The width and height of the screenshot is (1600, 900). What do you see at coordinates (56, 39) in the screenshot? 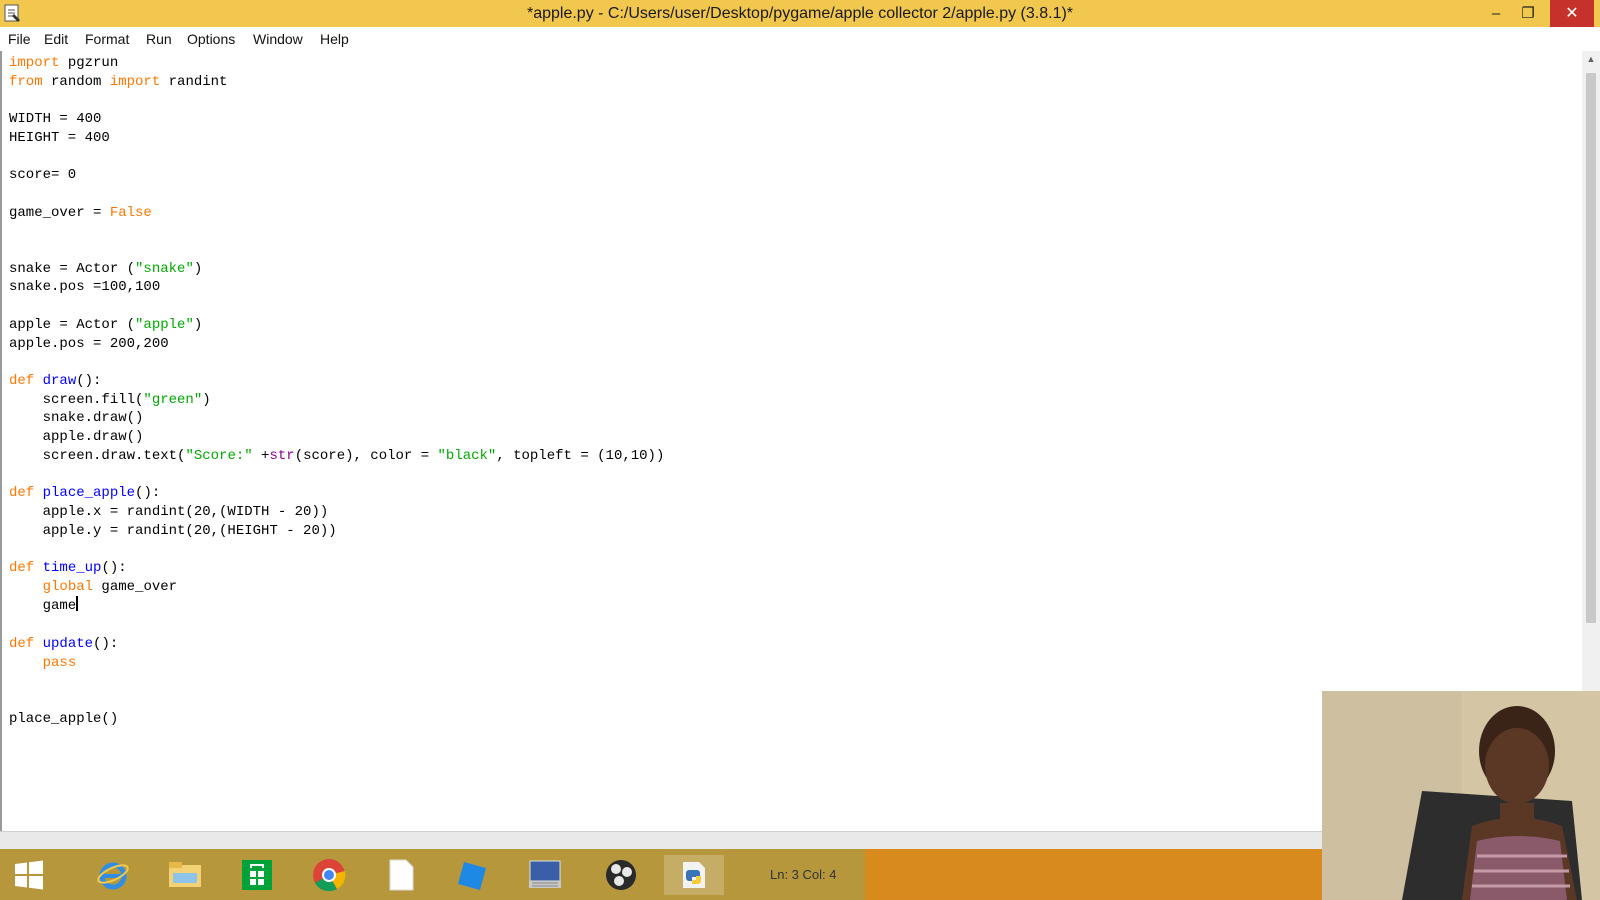
I see `menu-edit: Edit` at bounding box center [56, 39].